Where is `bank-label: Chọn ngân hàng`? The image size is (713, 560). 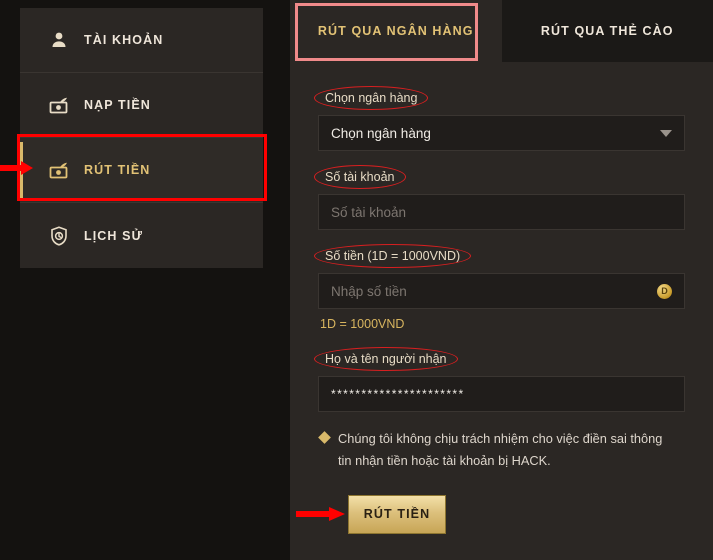
bank-label: Chọn ngân hàng is located at coordinates (371, 98).